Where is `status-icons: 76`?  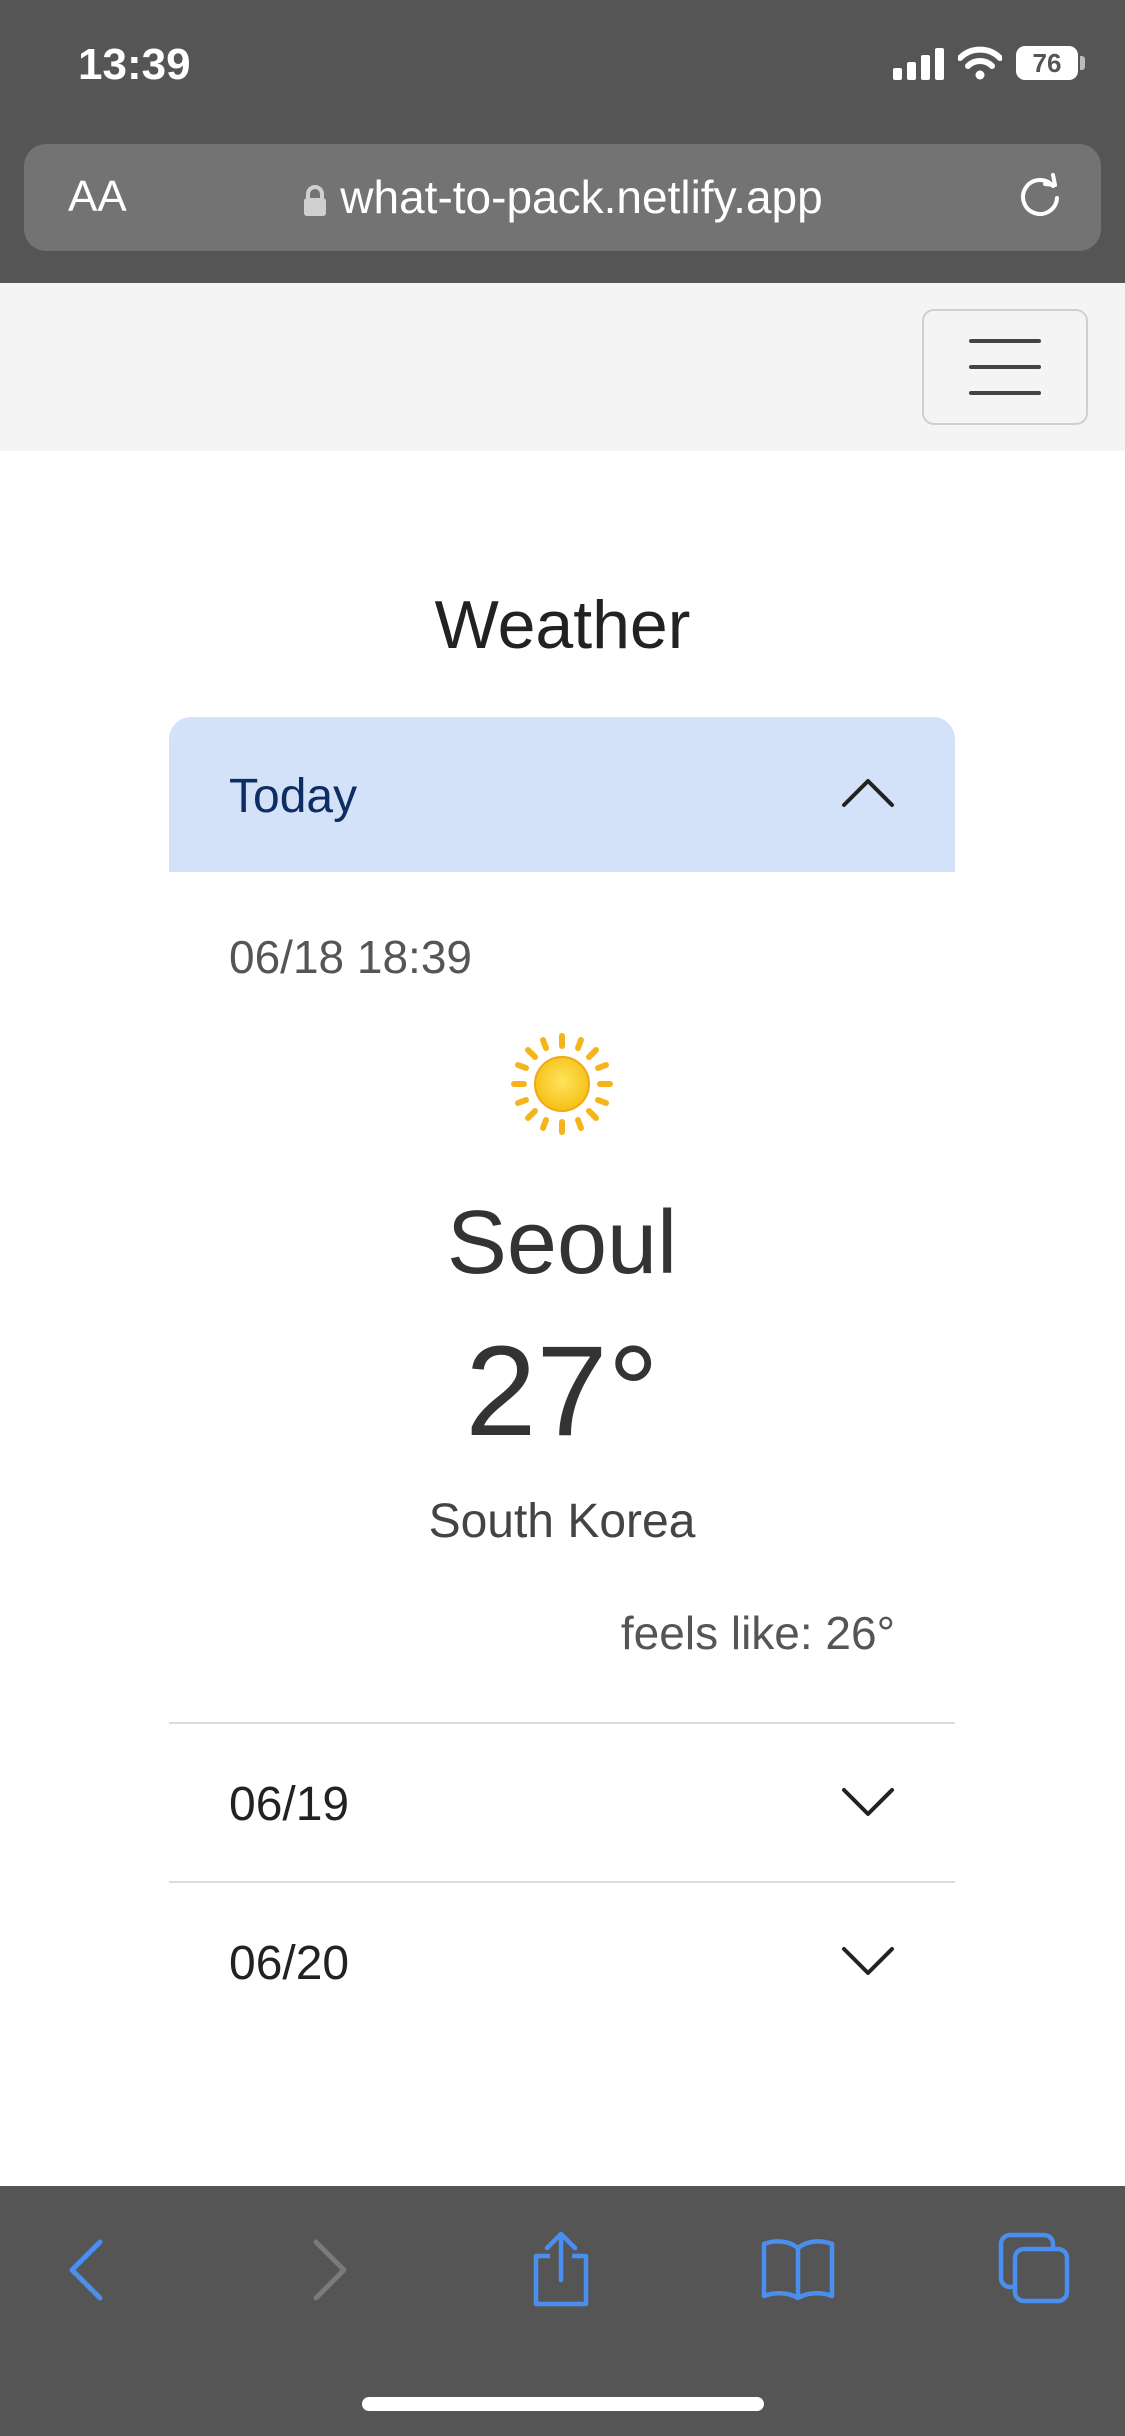 status-icons: 76 is located at coordinates (989, 63).